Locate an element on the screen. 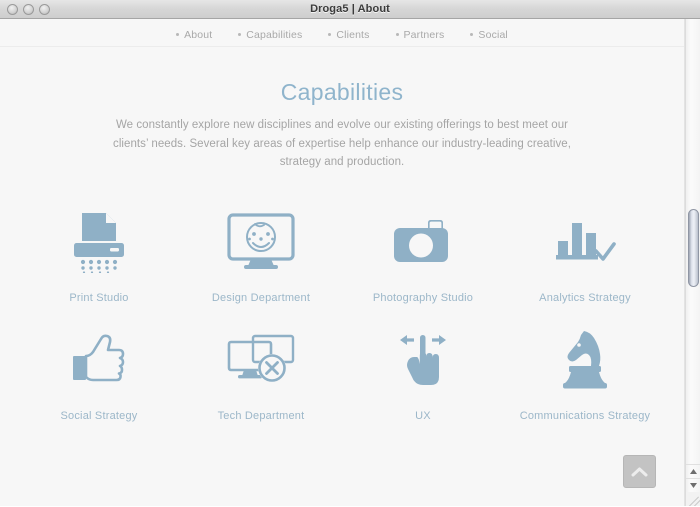 The width and height of the screenshot is (700, 507). nav-item-social: Social is located at coordinates (489, 35).